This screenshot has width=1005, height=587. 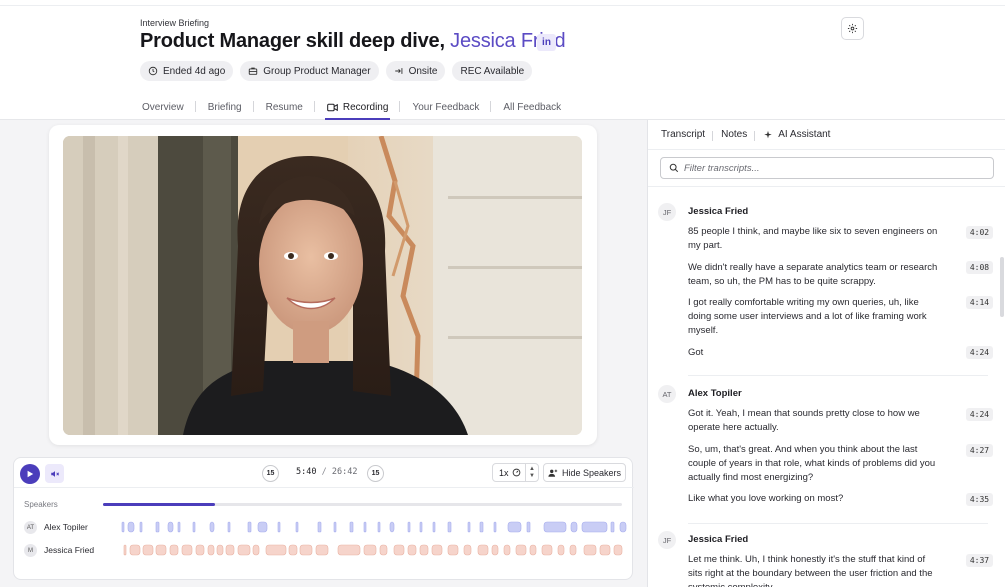 I want to click on play-button, so click(x=30, y=474).